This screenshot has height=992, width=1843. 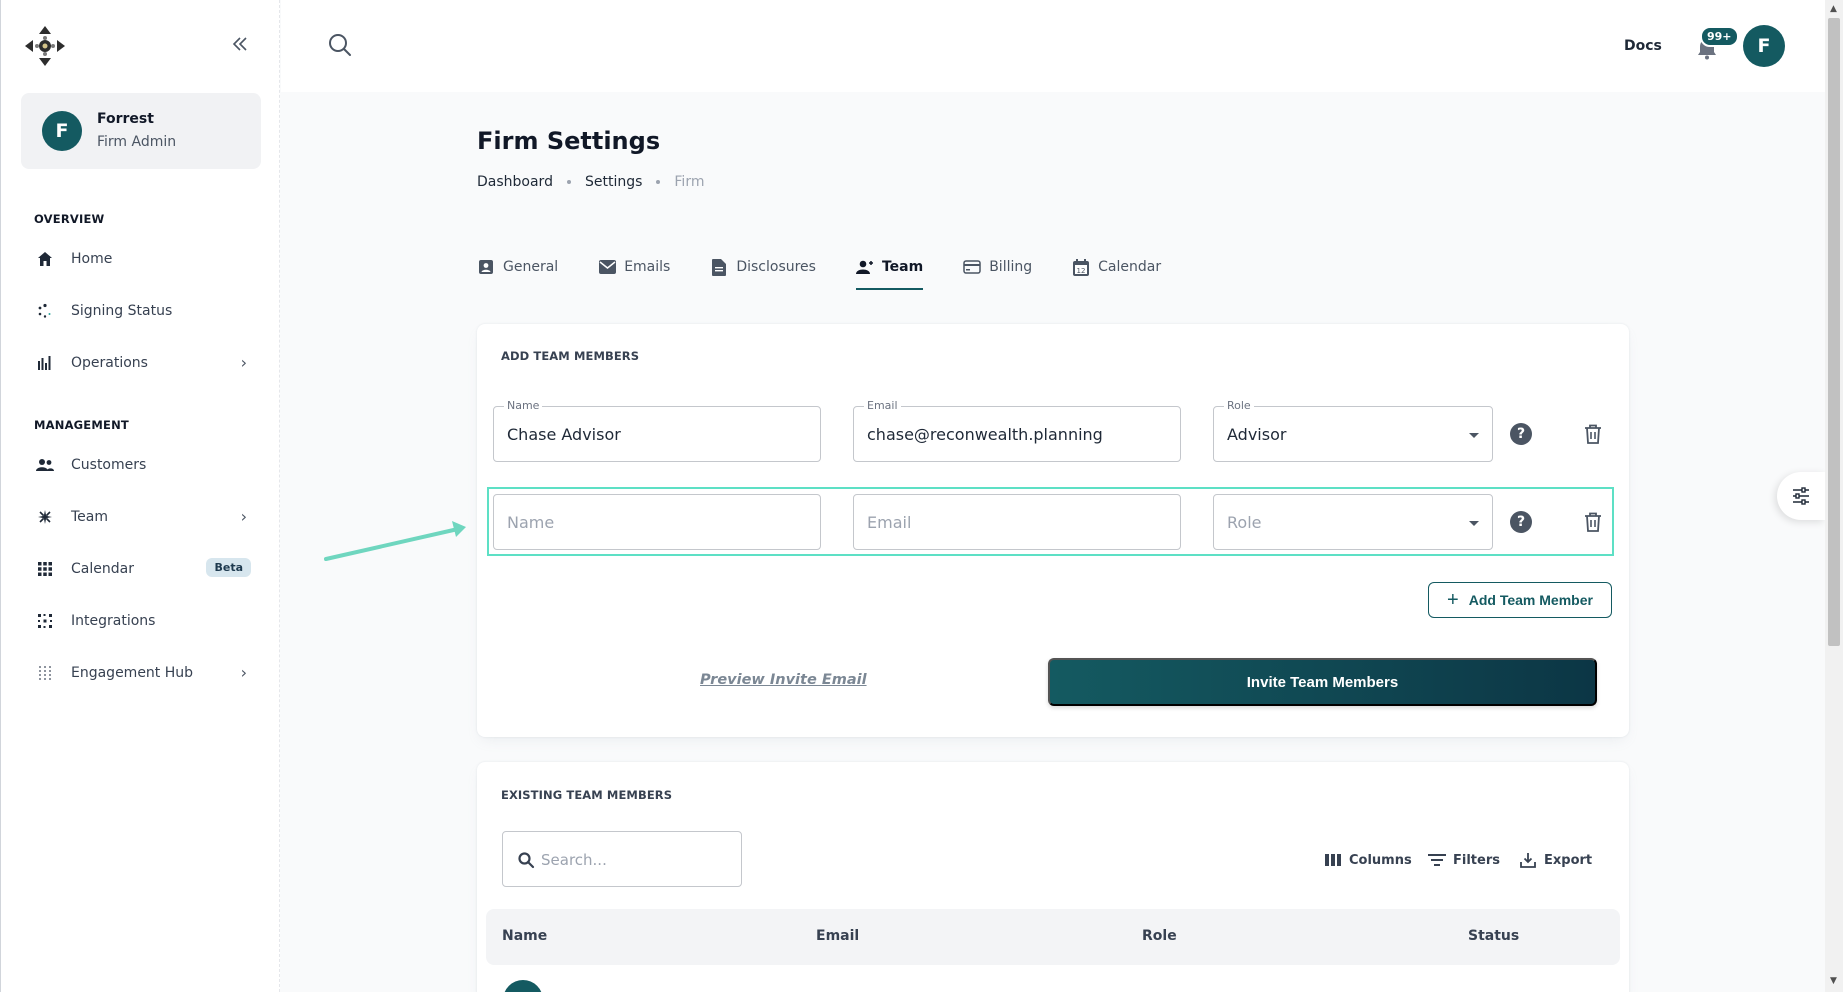 What do you see at coordinates (570, 356) in the screenshot?
I see `card-title: ADD TEAM MEMBERS` at bounding box center [570, 356].